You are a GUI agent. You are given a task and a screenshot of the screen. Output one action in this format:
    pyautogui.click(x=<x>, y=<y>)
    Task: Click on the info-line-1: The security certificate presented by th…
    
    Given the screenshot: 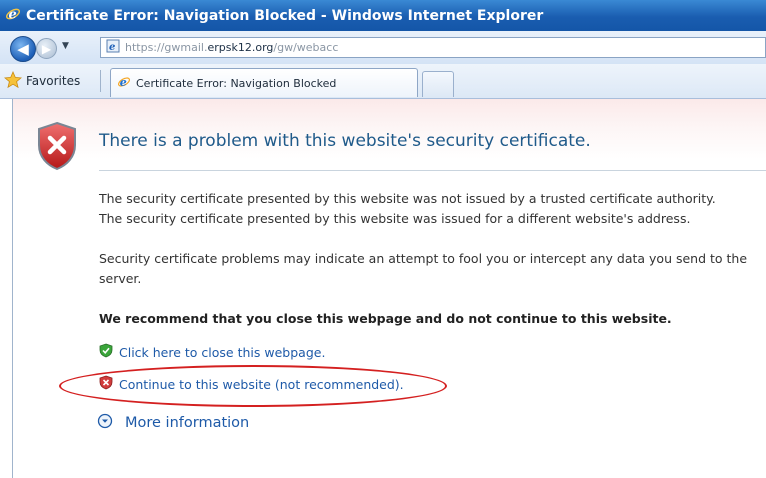 What is the action you would take?
    pyautogui.click(x=407, y=198)
    